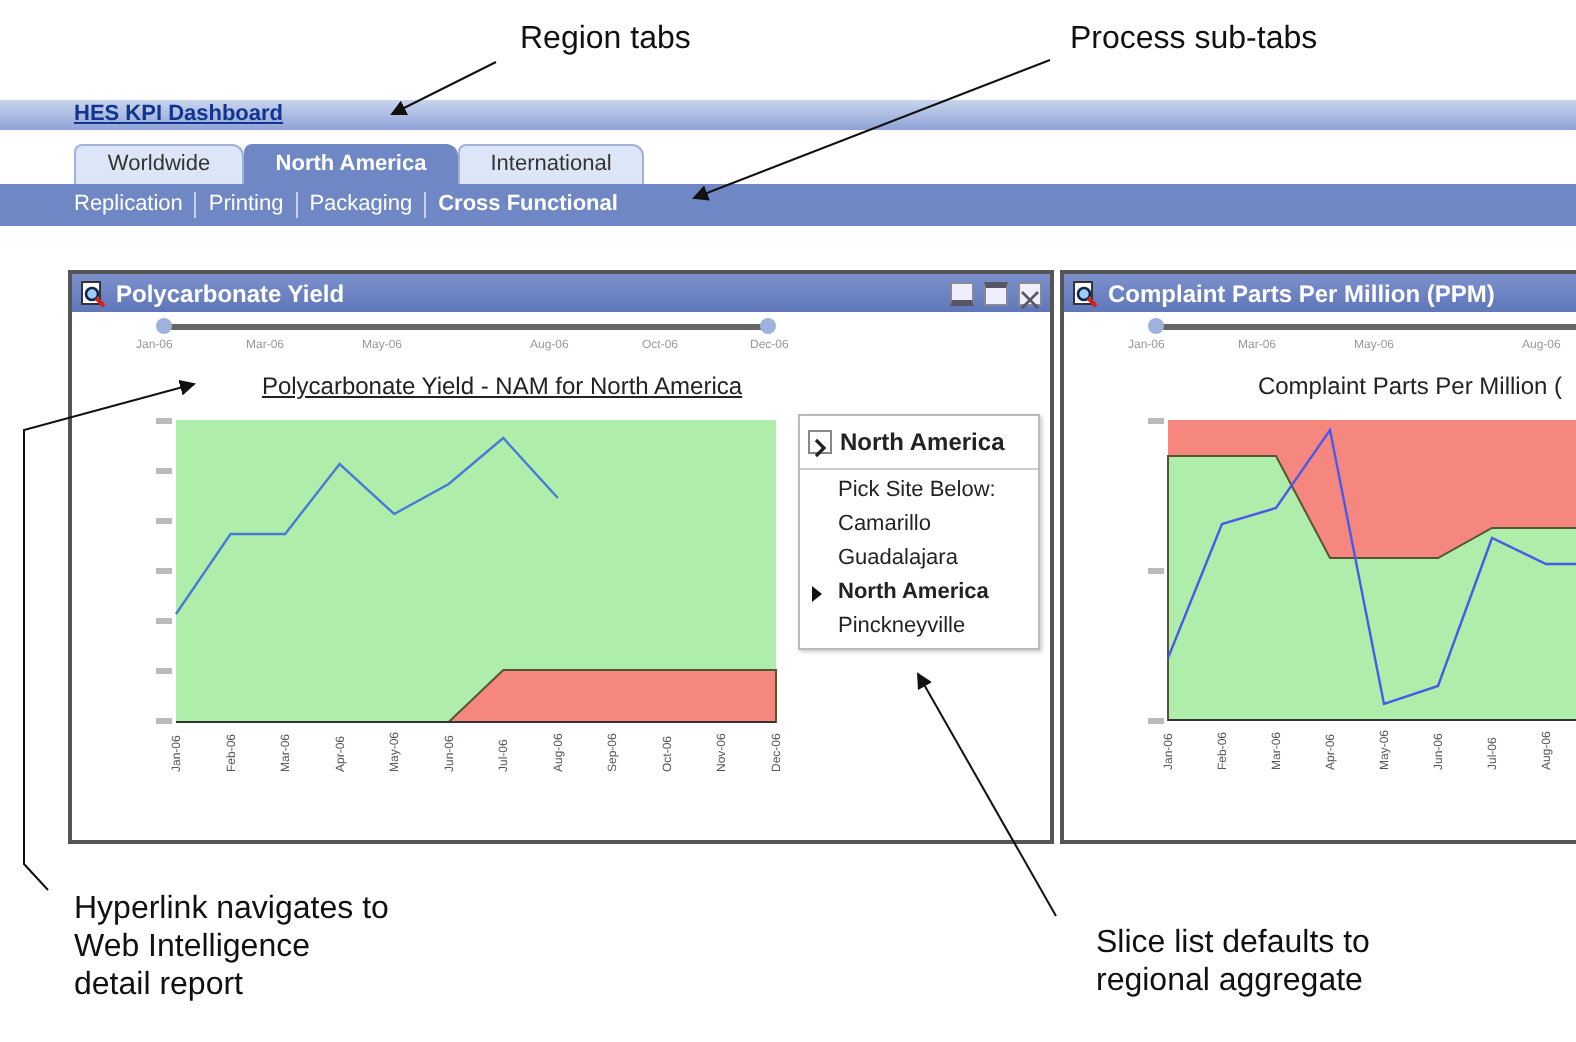 The image size is (1576, 1042). What do you see at coordinates (230, 294) in the screenshot?
I see `panel-title: Polycarbonate Yield` at bounding box center [230, 294].